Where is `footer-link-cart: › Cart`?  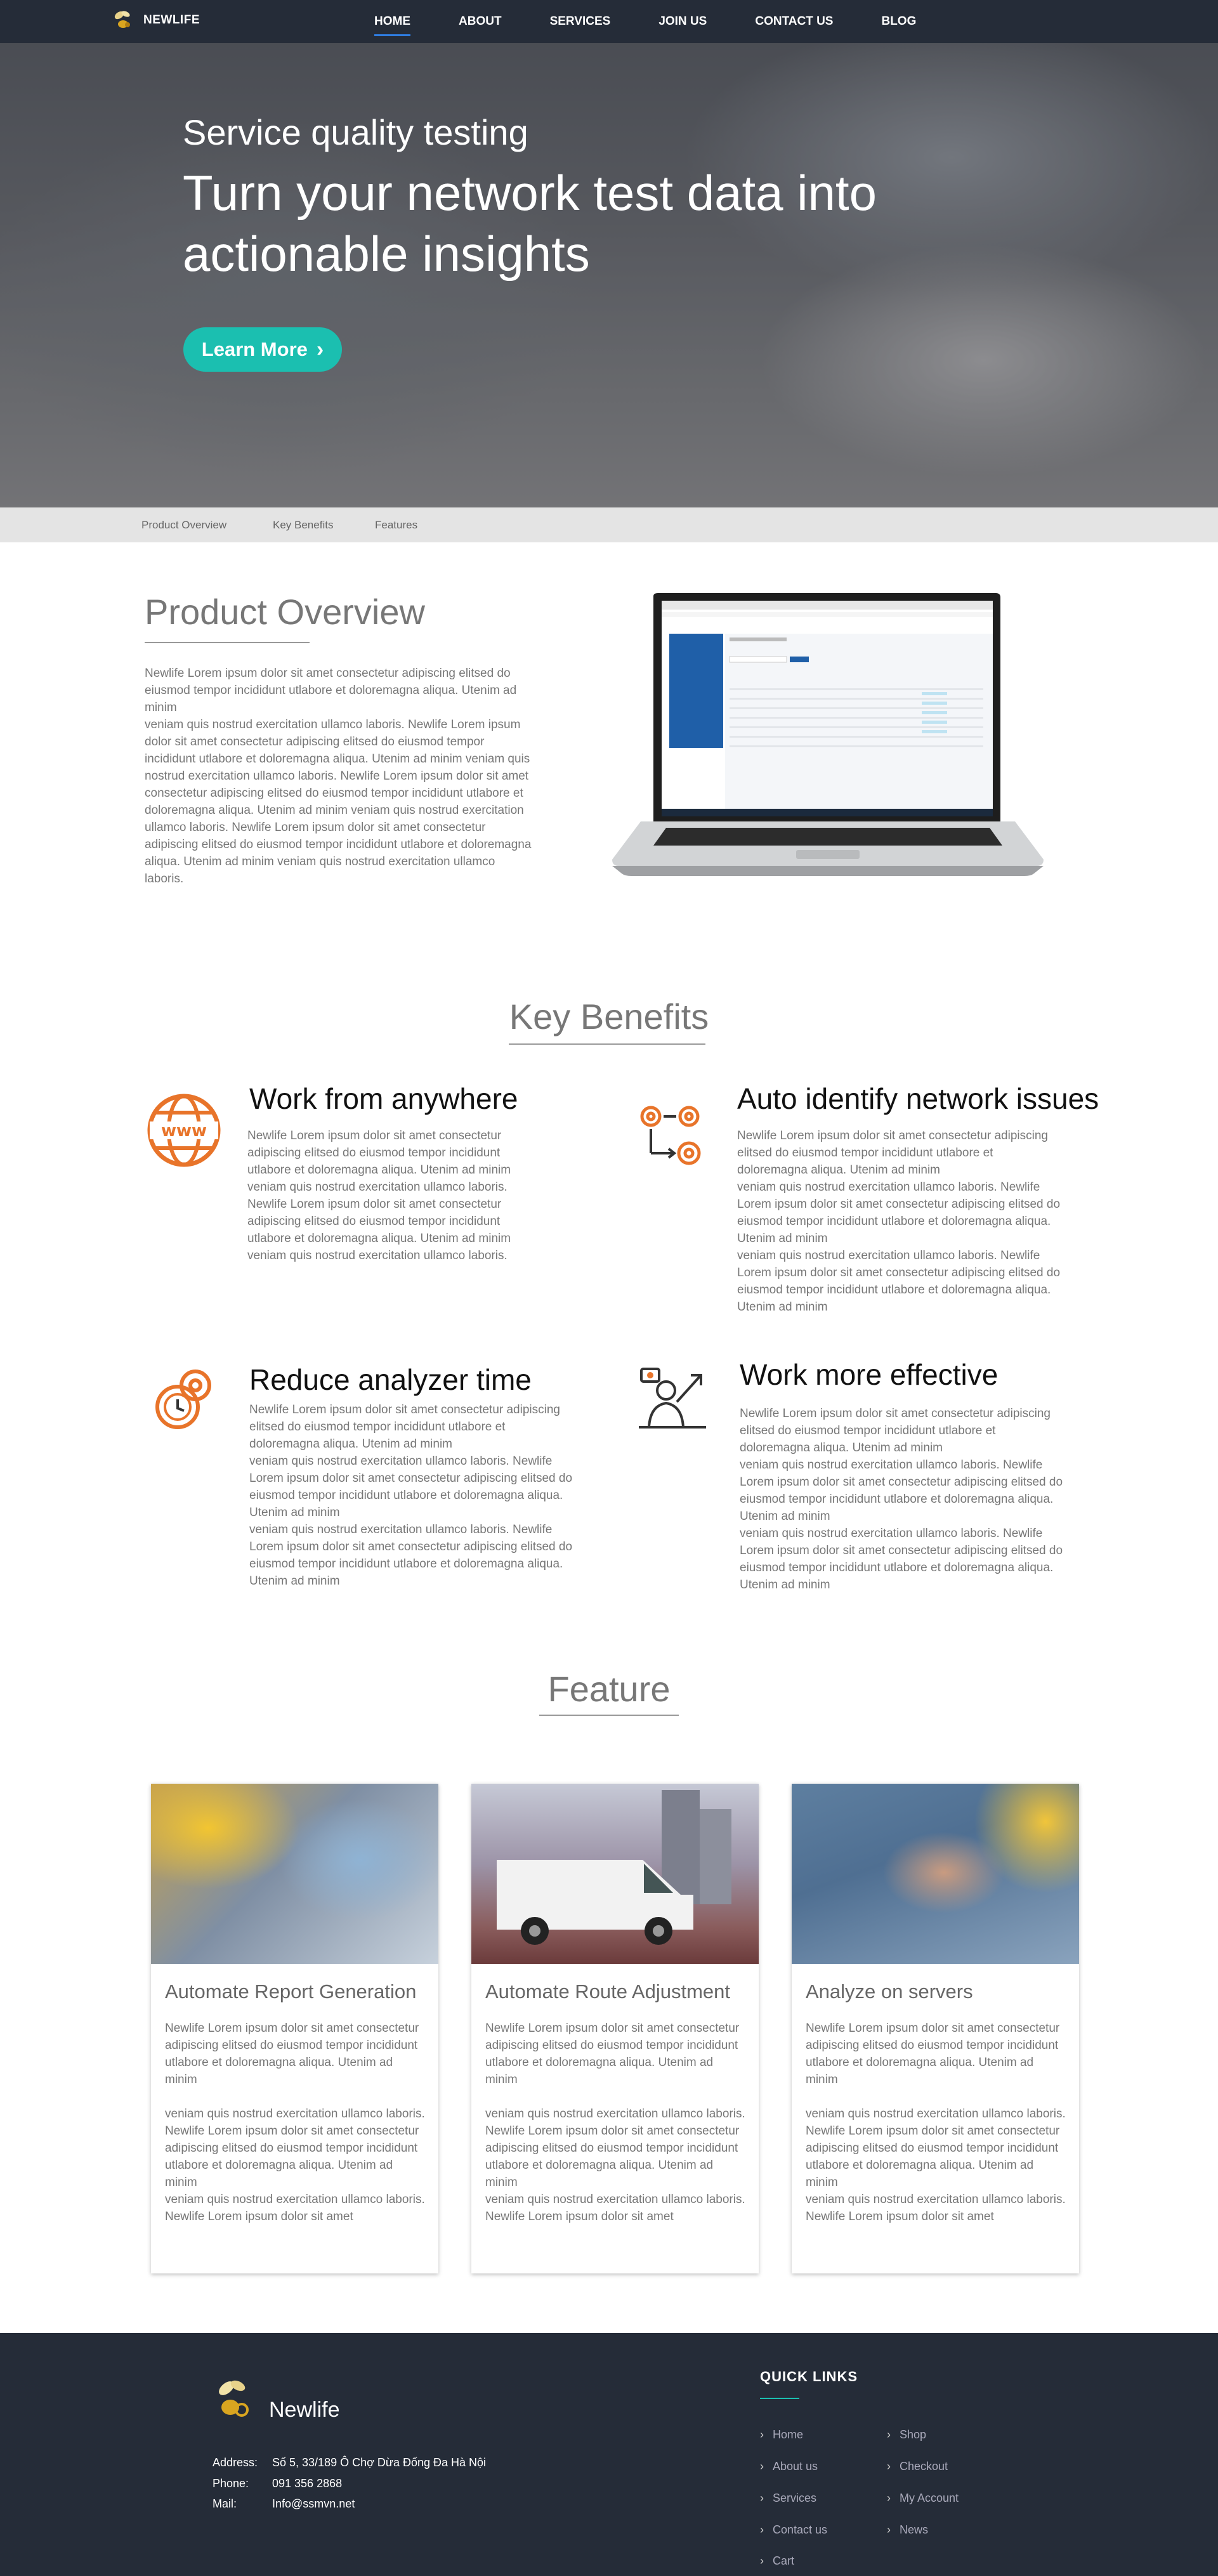
footer-link-cart: › Cart is located at coordinates (777, 2561).